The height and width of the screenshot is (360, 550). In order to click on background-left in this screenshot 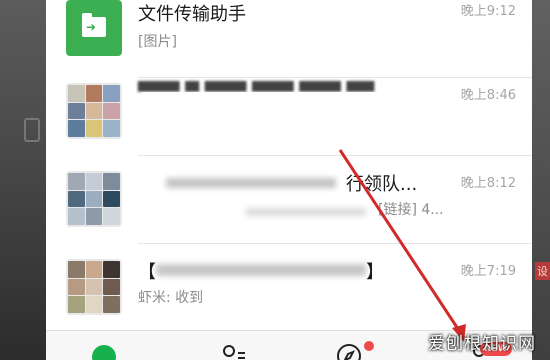, I will do `click(23, 180)`.